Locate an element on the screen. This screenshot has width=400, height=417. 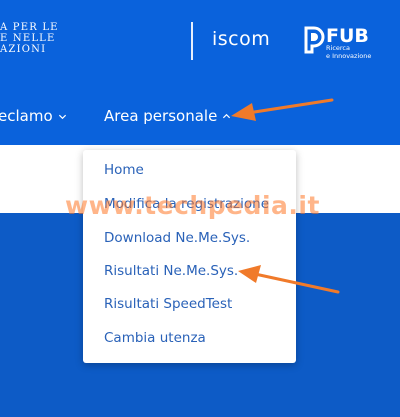
annotation-arrows is located at coordinates (285, 196).